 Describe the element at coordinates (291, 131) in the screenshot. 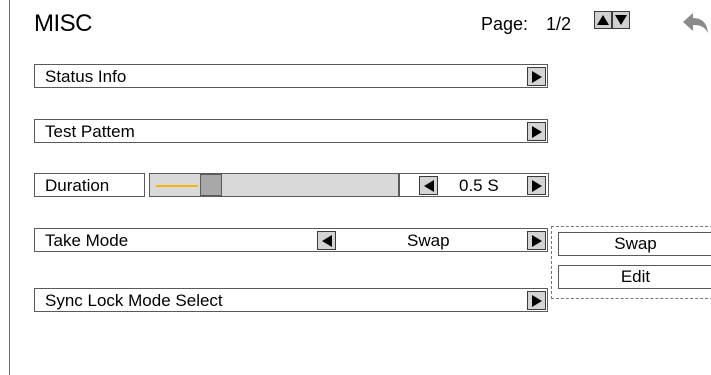

I see `test-pattern-row: Test Pattem` at that location.